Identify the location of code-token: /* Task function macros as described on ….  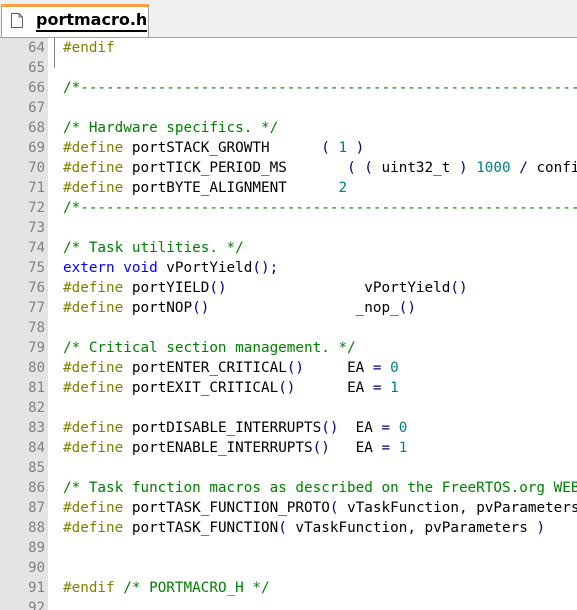
(320, 488).